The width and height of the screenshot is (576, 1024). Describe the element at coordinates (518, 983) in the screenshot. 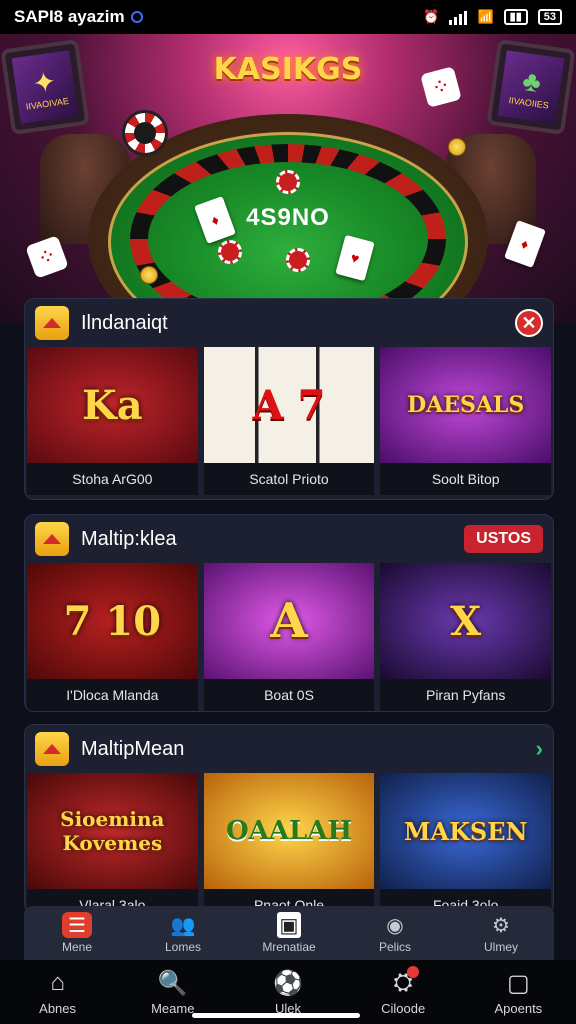

I see `doc-icon: ▢` at that location.